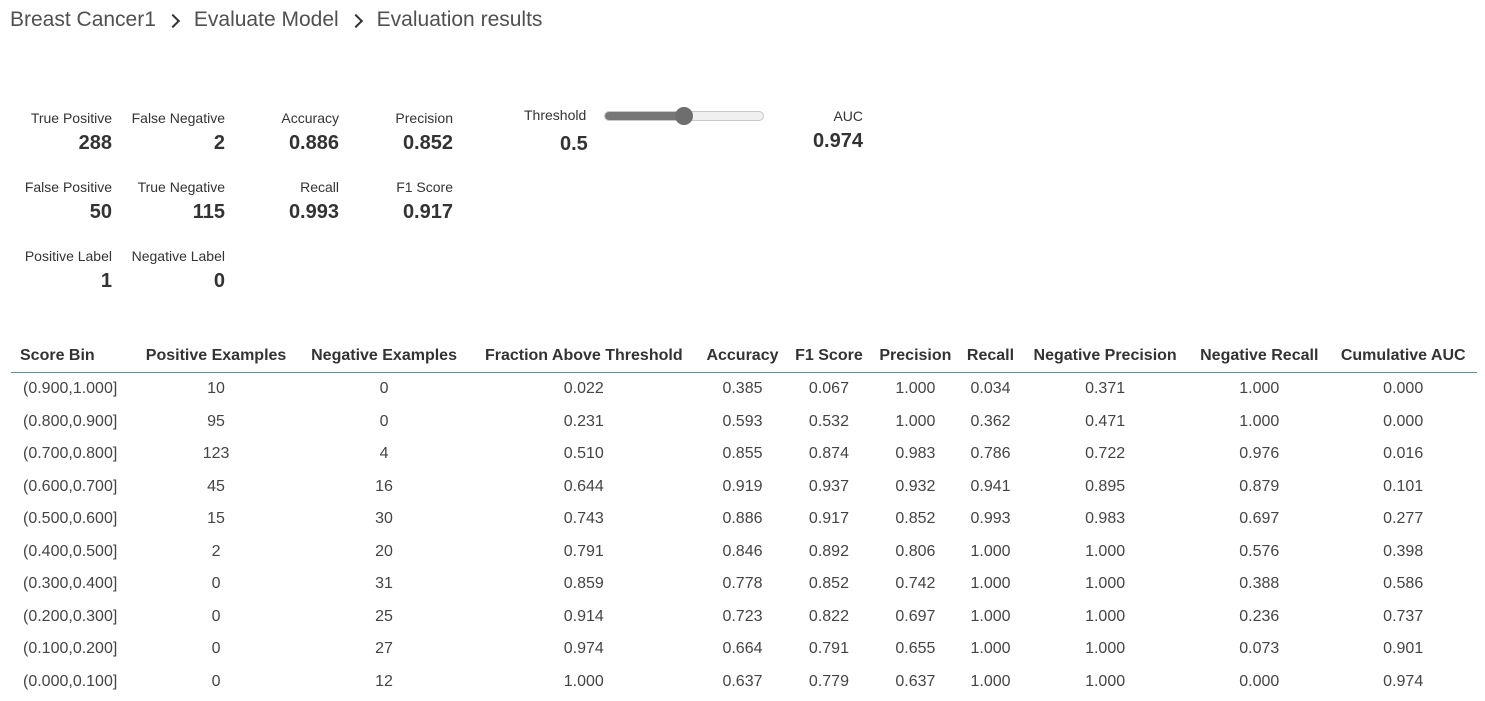 This screenshot has width=1485, height=701. What do you see at coordinates (915, 519) in the screenshot?
I see `table-cell: 0.852` at bounding box center [915, 519].